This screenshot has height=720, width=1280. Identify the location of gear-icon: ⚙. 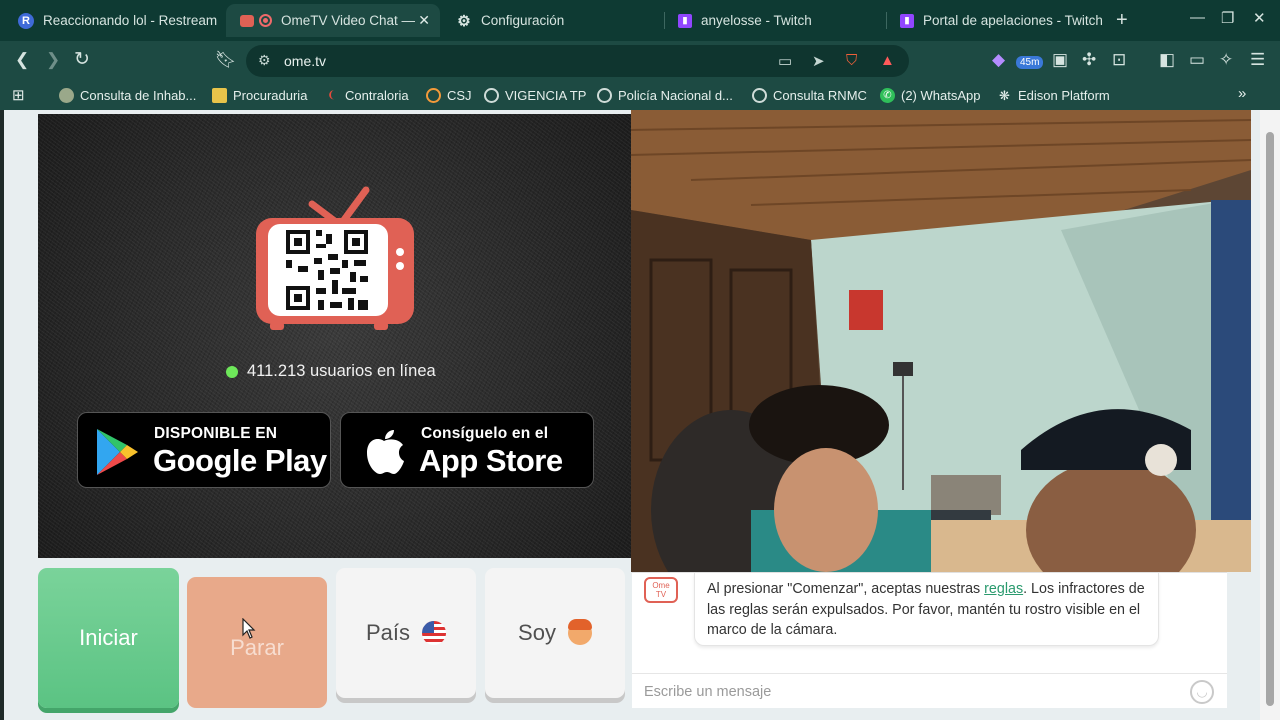
(464, 21).